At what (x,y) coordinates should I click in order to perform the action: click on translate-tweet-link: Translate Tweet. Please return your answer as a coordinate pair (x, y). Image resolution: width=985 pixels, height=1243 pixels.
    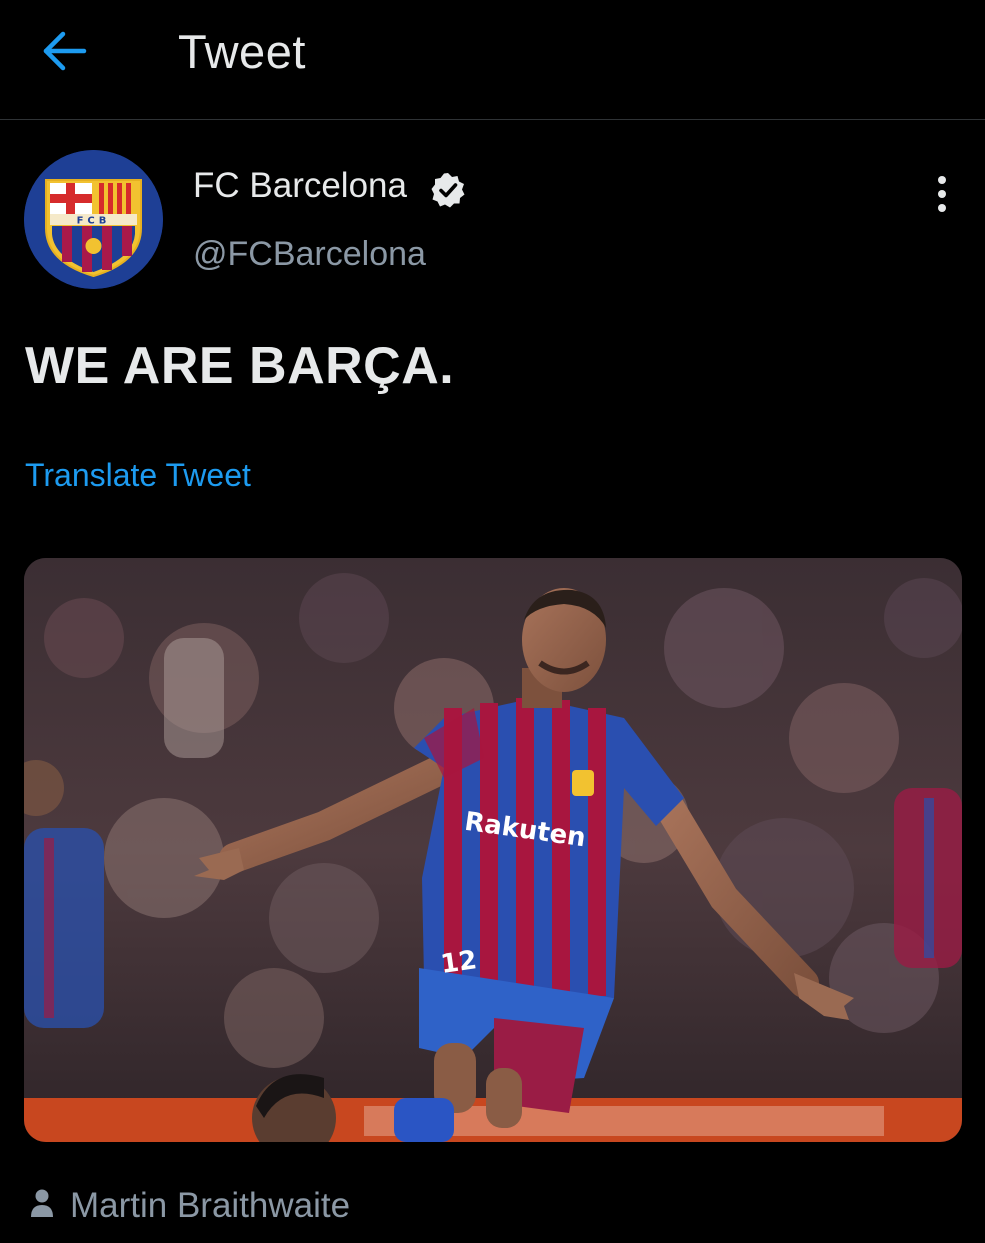
    Looking at the image, I should click on (138, 475).